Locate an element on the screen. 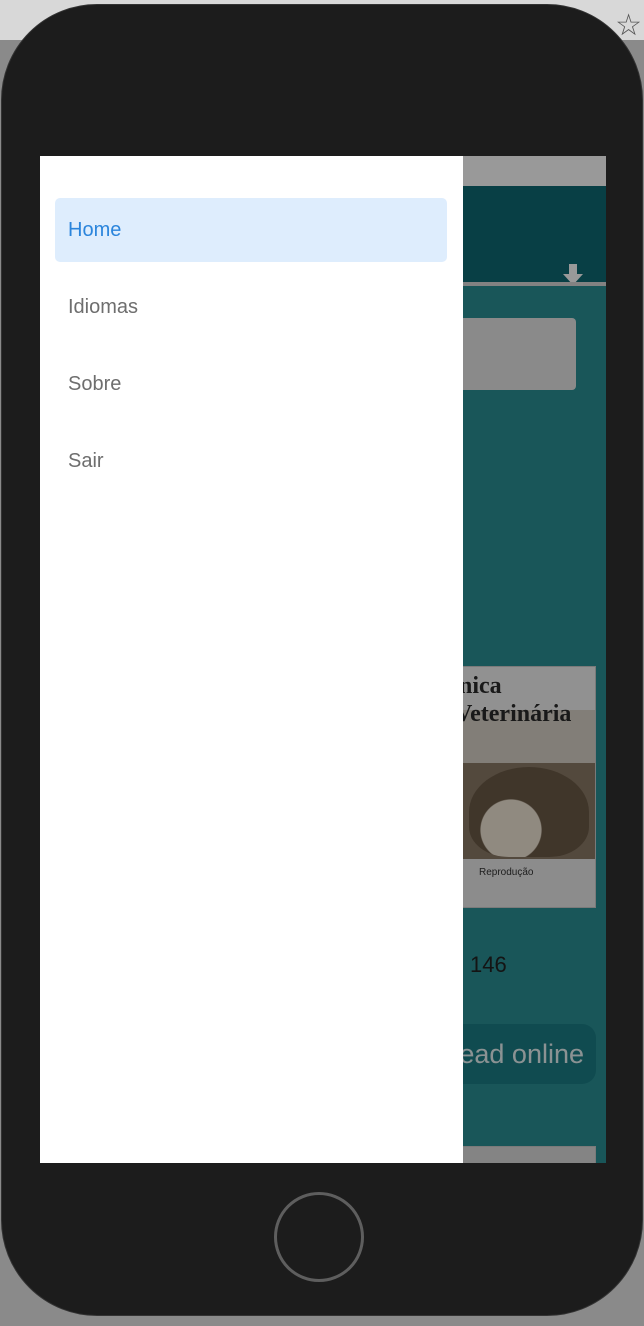 This screenshot has height=1326, width=644. drawer-item-idiomas: Idiomas is located at coordinates (251, 307).